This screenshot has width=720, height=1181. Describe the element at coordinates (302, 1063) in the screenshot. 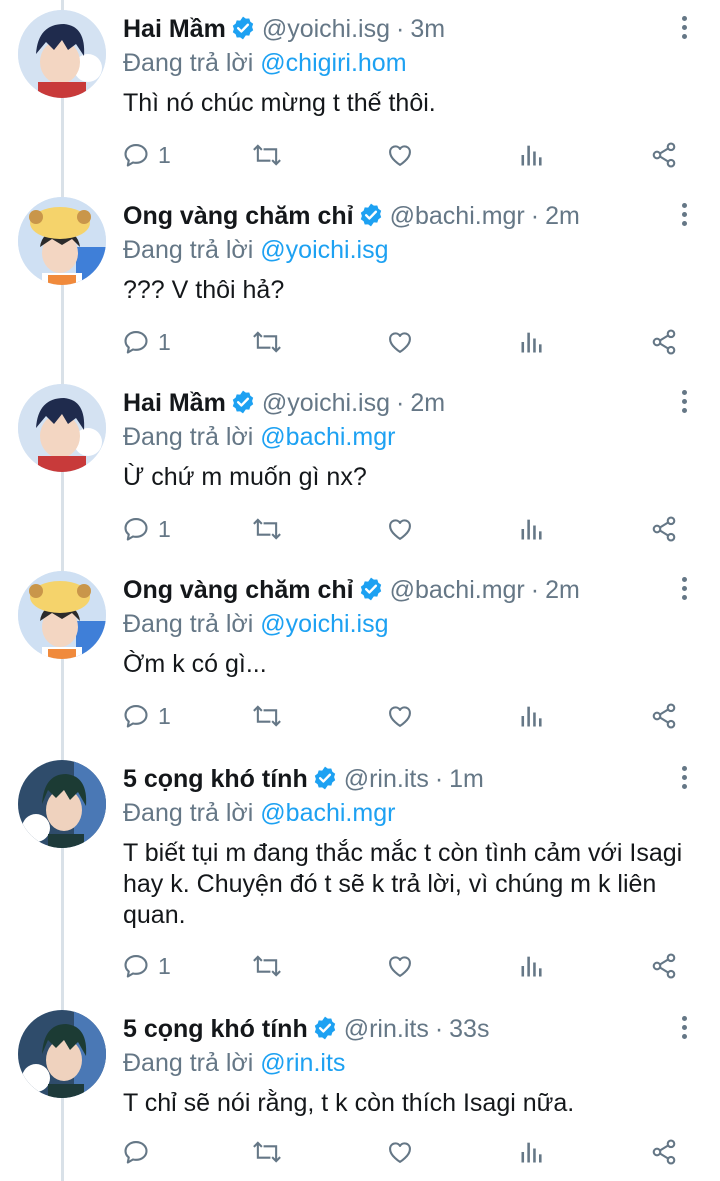

I see `mention-link: @rin.its` at that location.